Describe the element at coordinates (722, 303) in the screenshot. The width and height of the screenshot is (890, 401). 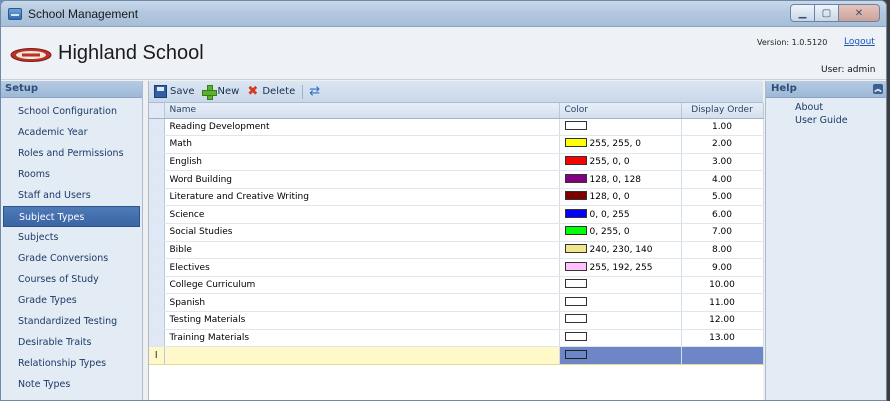
I see `display-order-cell: 11.00` at that location.